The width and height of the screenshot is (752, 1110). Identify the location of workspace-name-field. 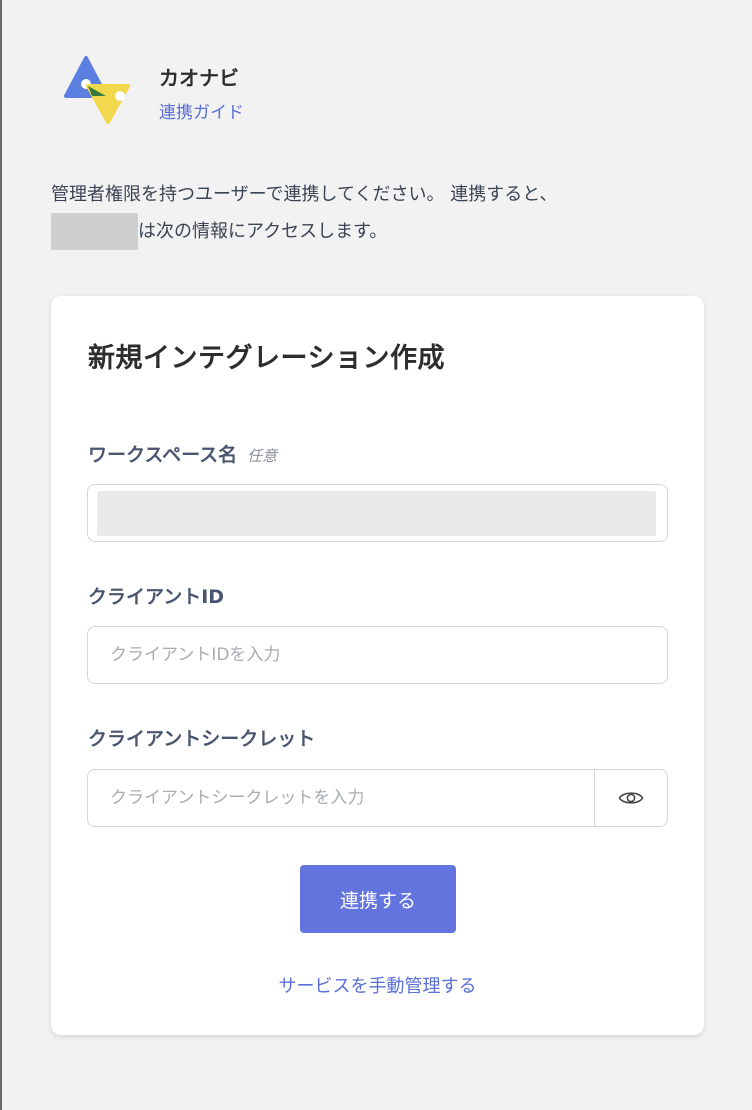
(377, 513).